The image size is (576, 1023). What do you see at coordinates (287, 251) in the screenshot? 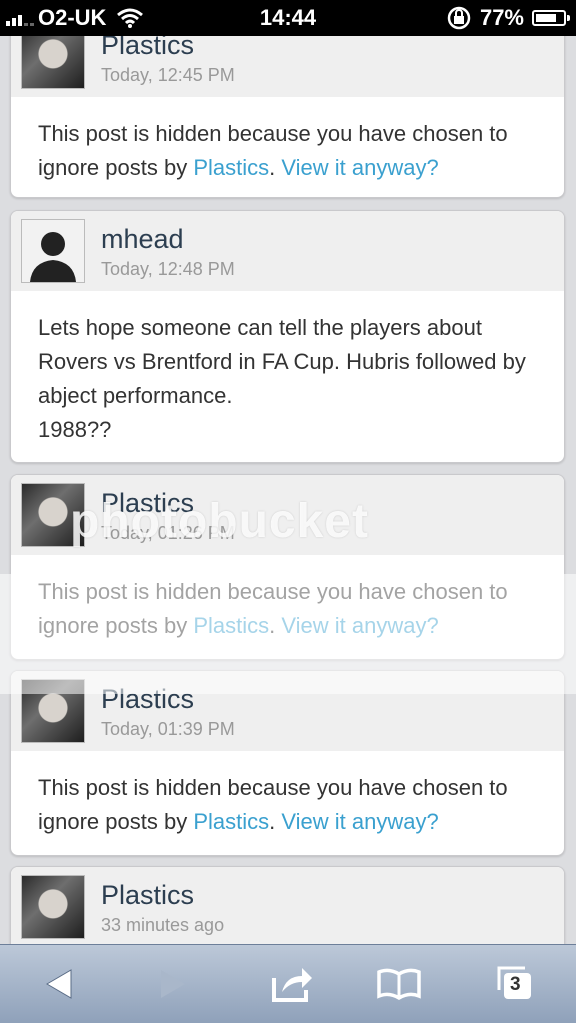
I see `post-header: mhead Today, 12:48 PM` at bounding box center [287, 251].